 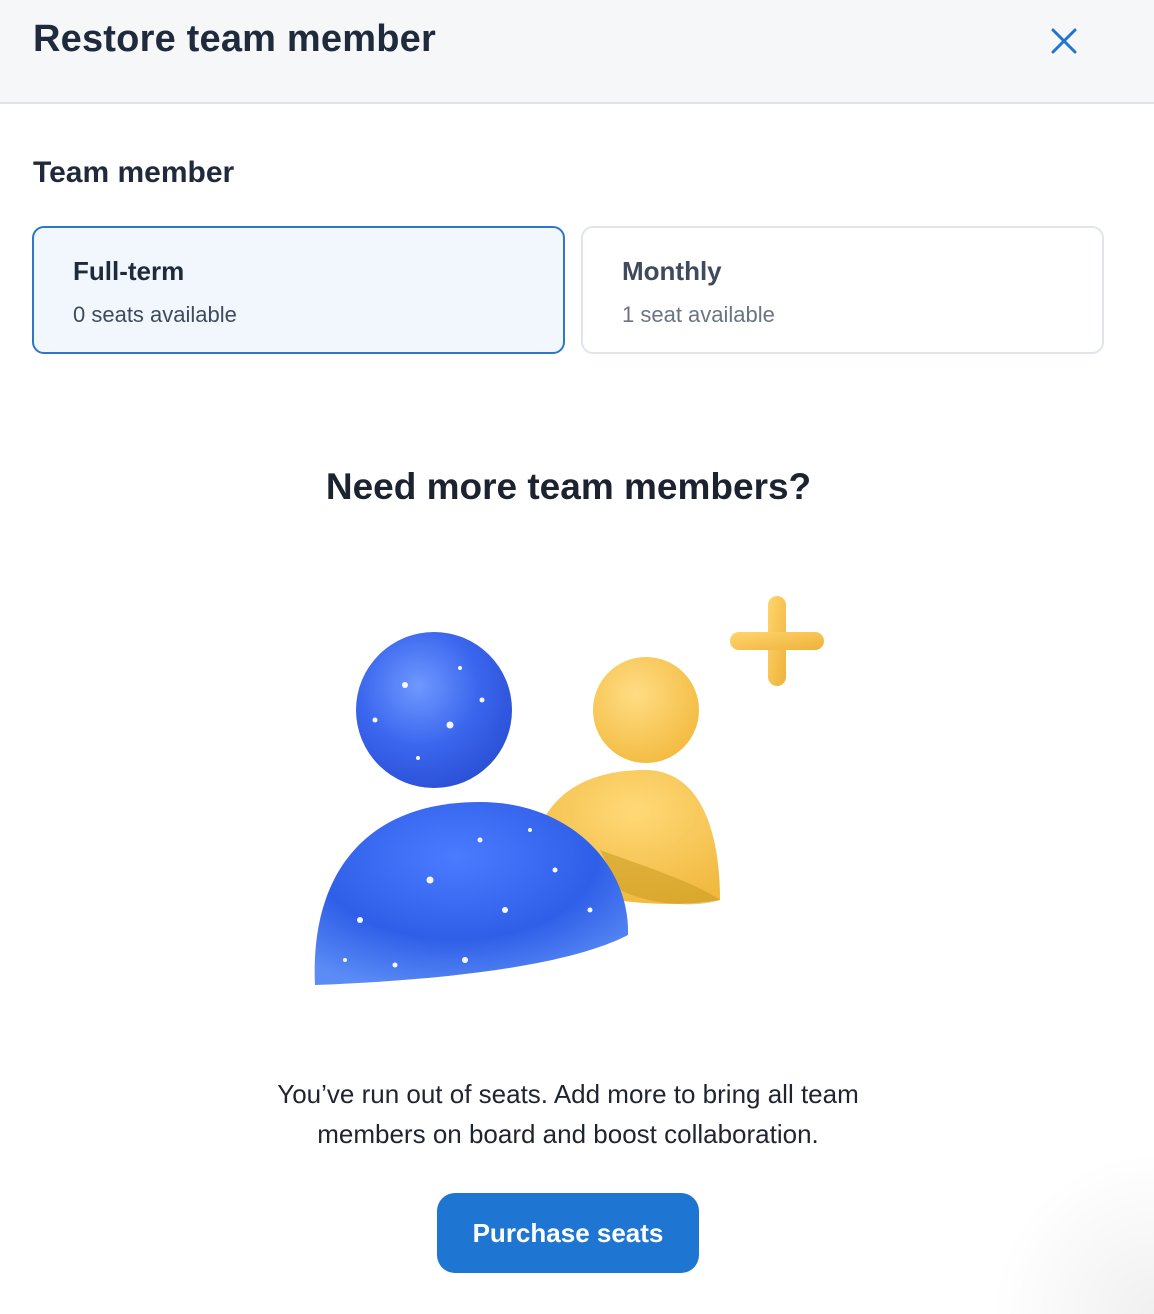 I want to click on option-name: Monthly, so click(x=672, y=271).